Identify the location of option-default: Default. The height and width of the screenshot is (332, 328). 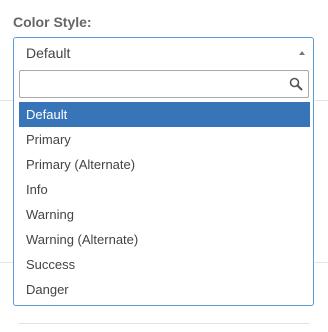
(164, 114).